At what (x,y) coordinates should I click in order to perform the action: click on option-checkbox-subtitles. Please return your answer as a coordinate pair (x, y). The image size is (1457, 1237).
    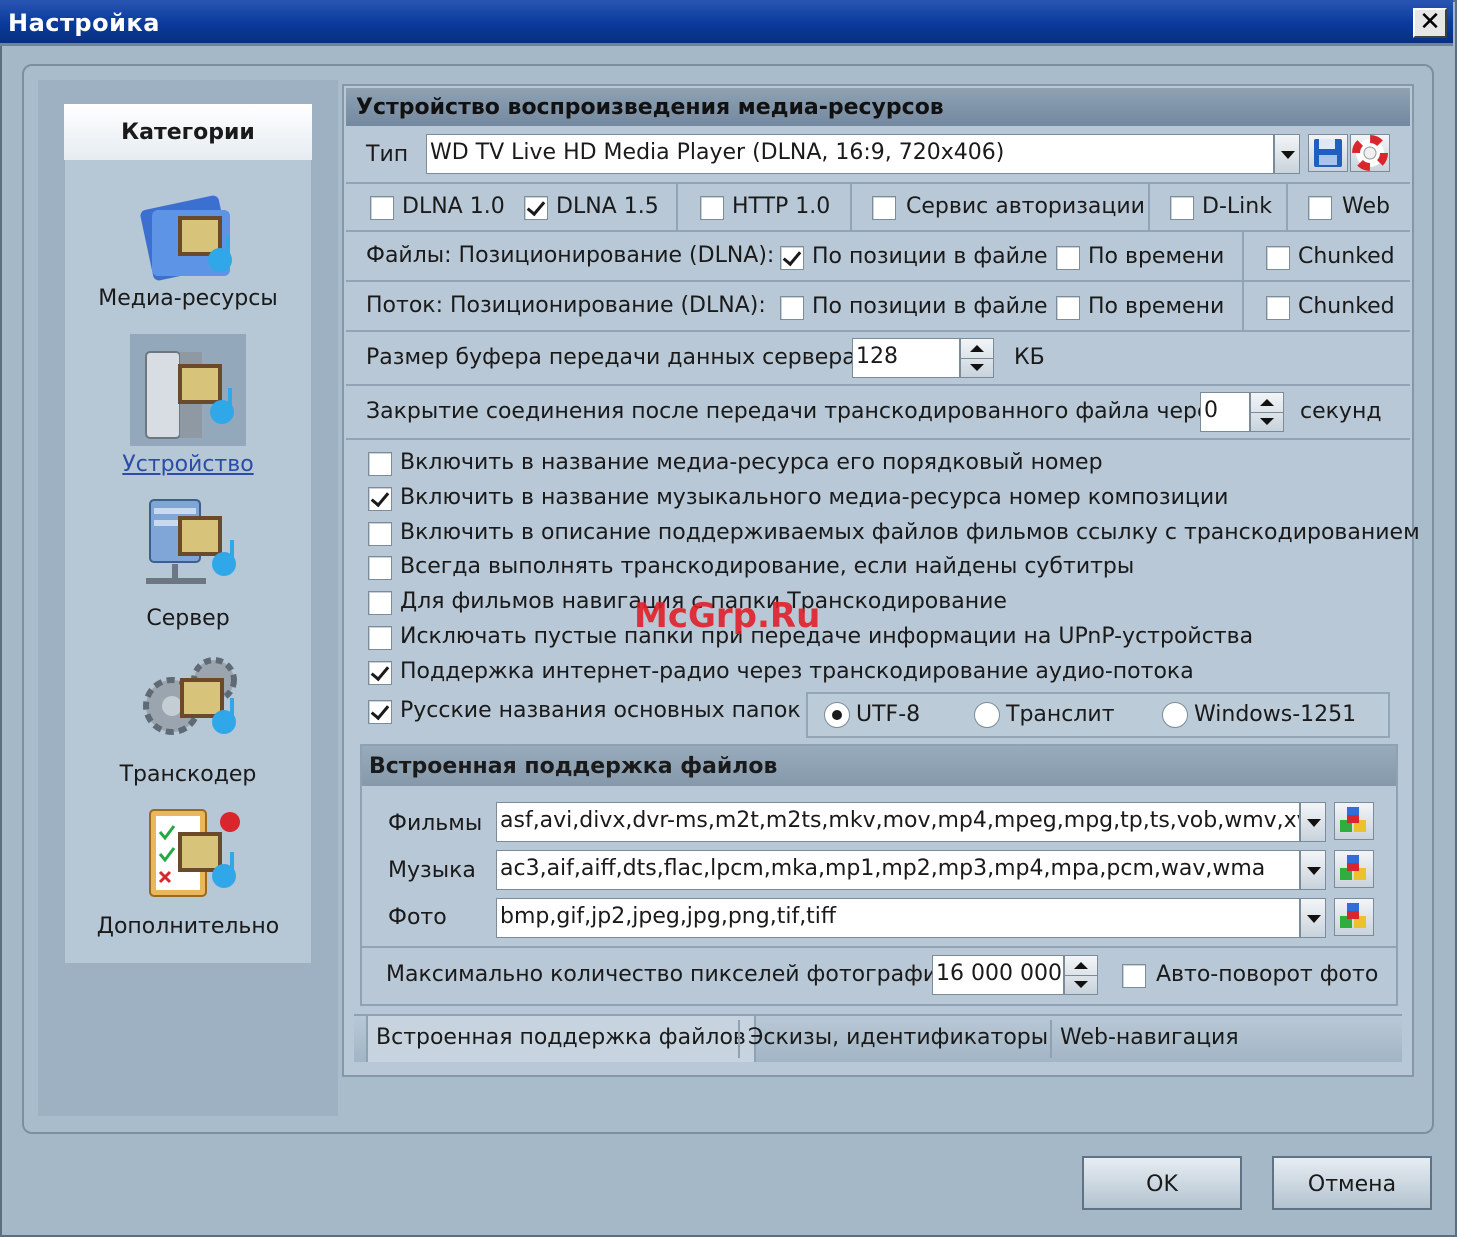
    Looking at the image, I should click on (380, 568).